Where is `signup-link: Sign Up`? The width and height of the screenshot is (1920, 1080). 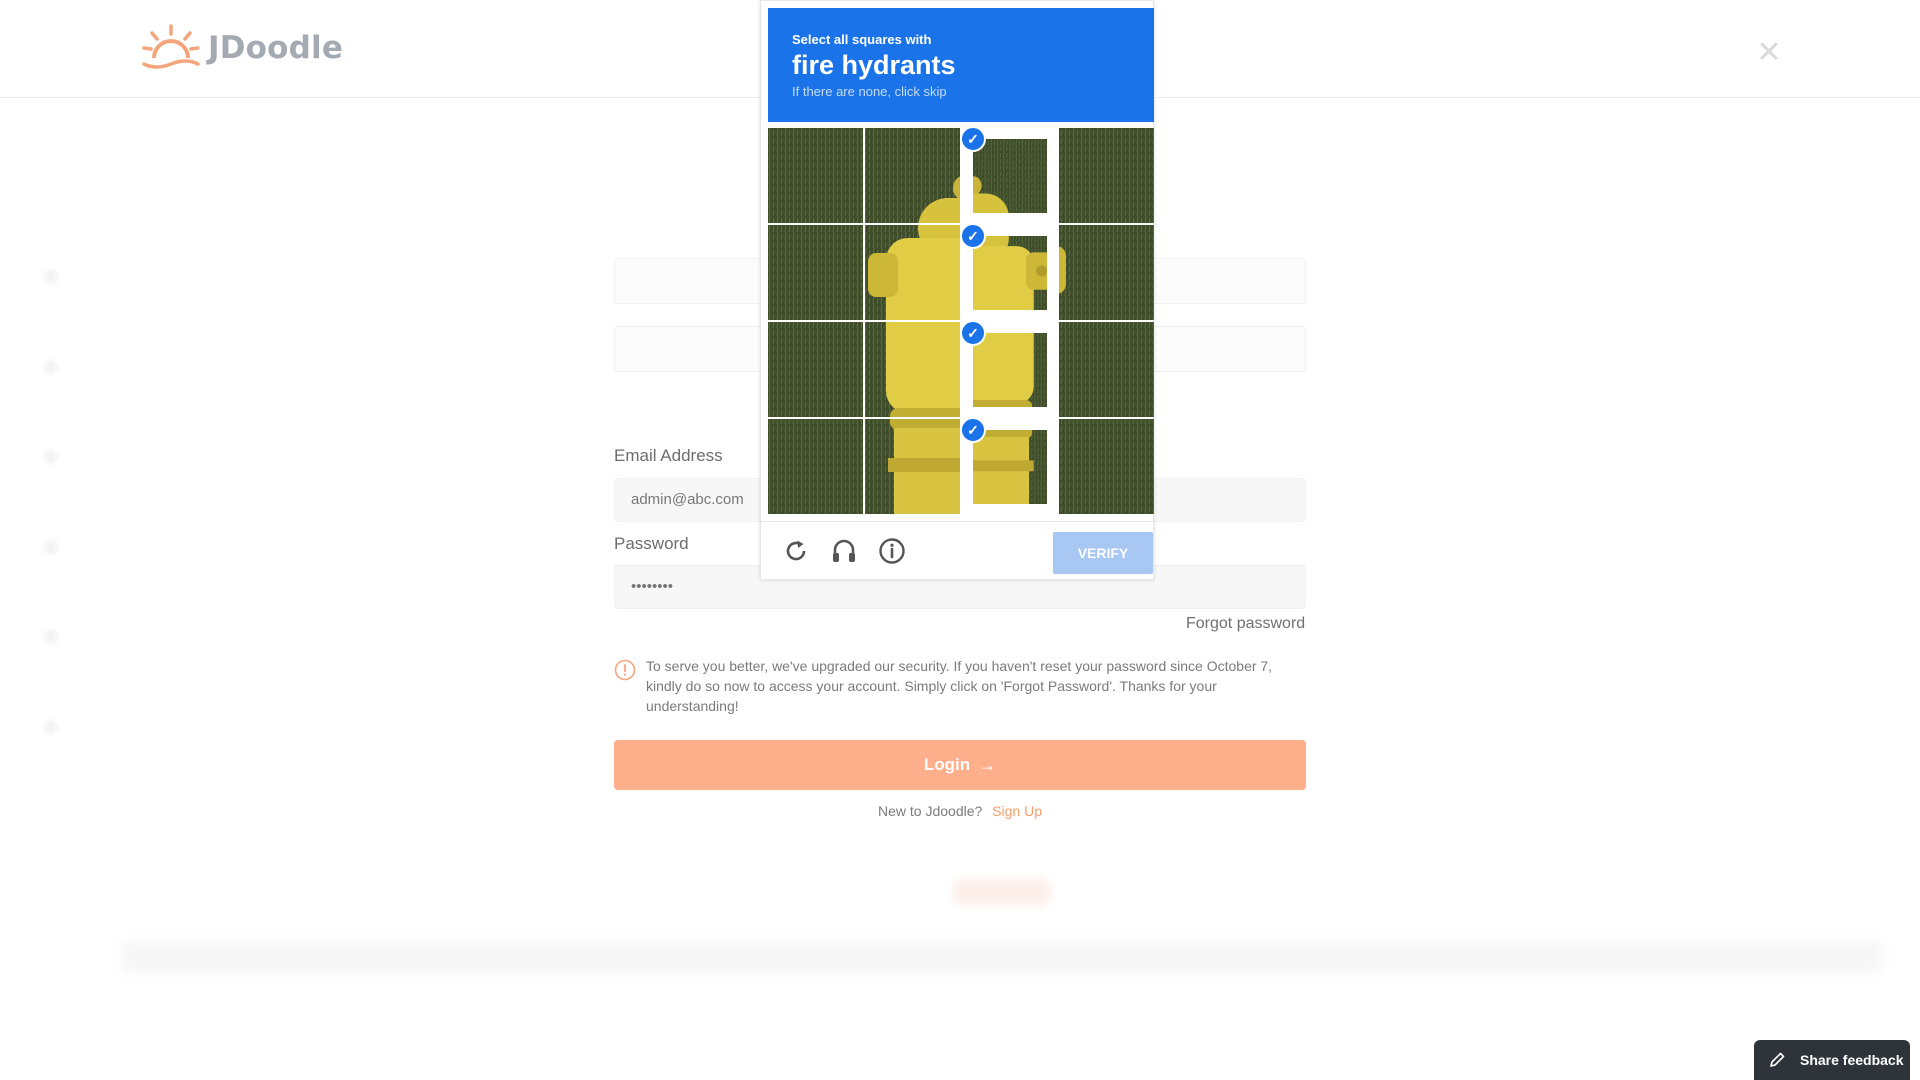
signup-link: Sign Up is located at coordinates (1017, 811).